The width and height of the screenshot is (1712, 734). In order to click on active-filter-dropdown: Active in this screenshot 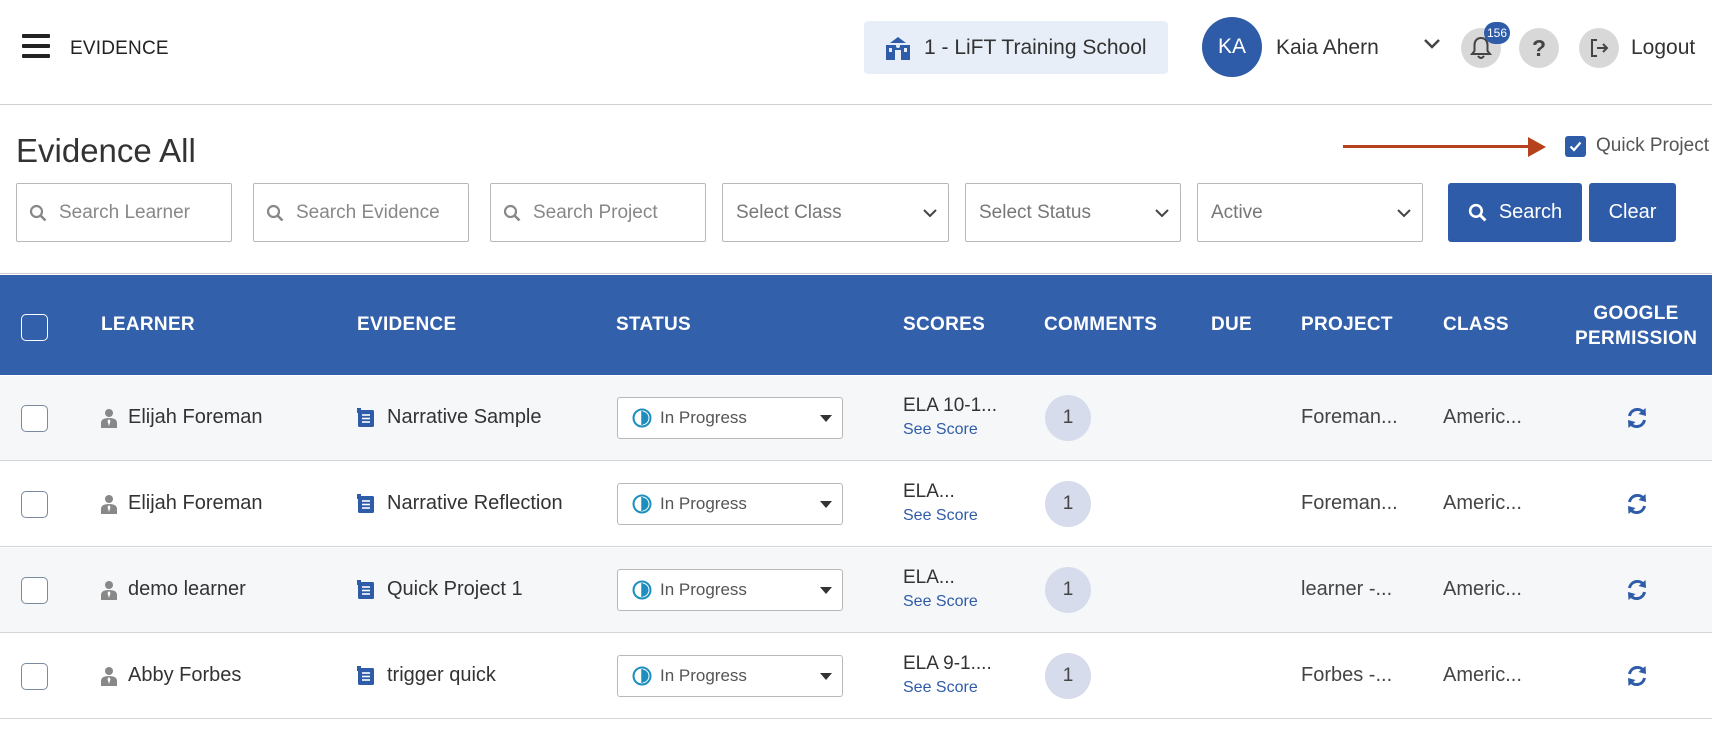, I will do `click(1310, 212)`.